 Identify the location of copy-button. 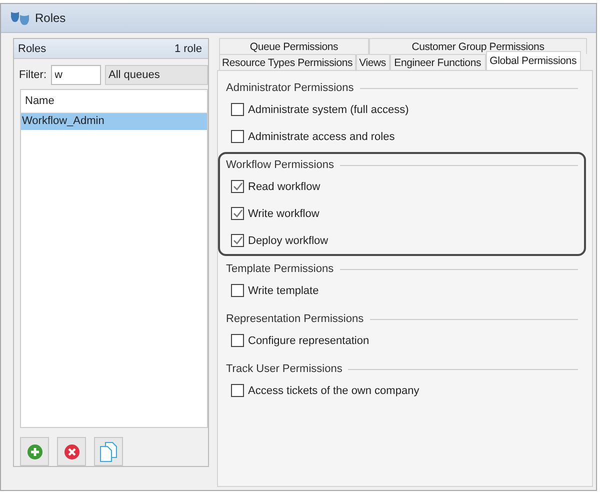
(108, 451).